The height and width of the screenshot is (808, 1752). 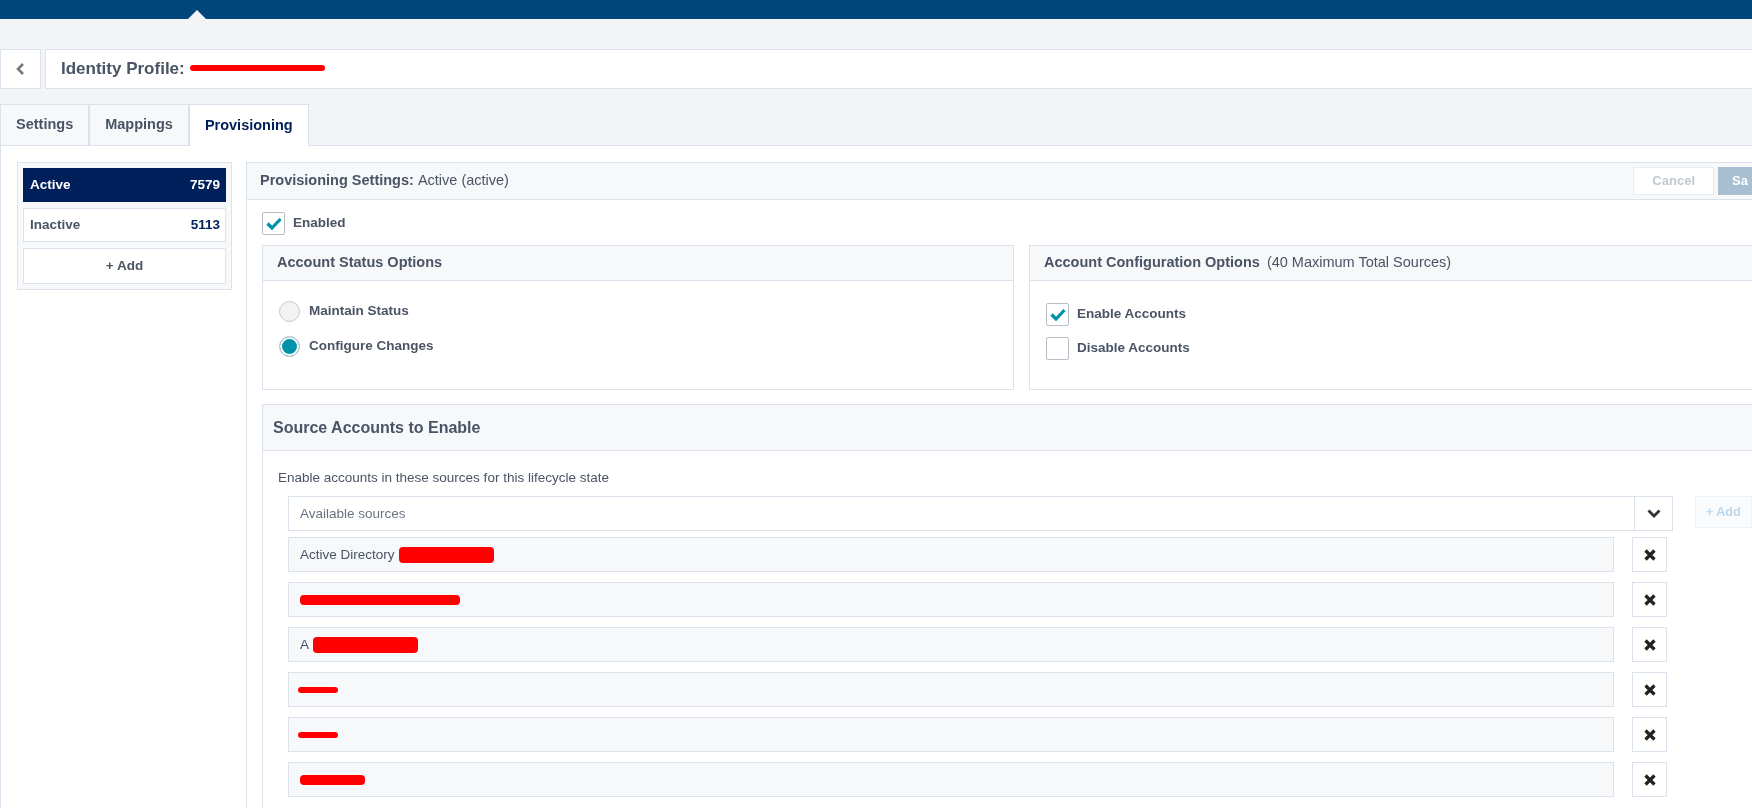 What do you see at coordinates (319, 223) in the screenshot?
I see `checkbox-label: Enabled` at bounding box center [319, 223].